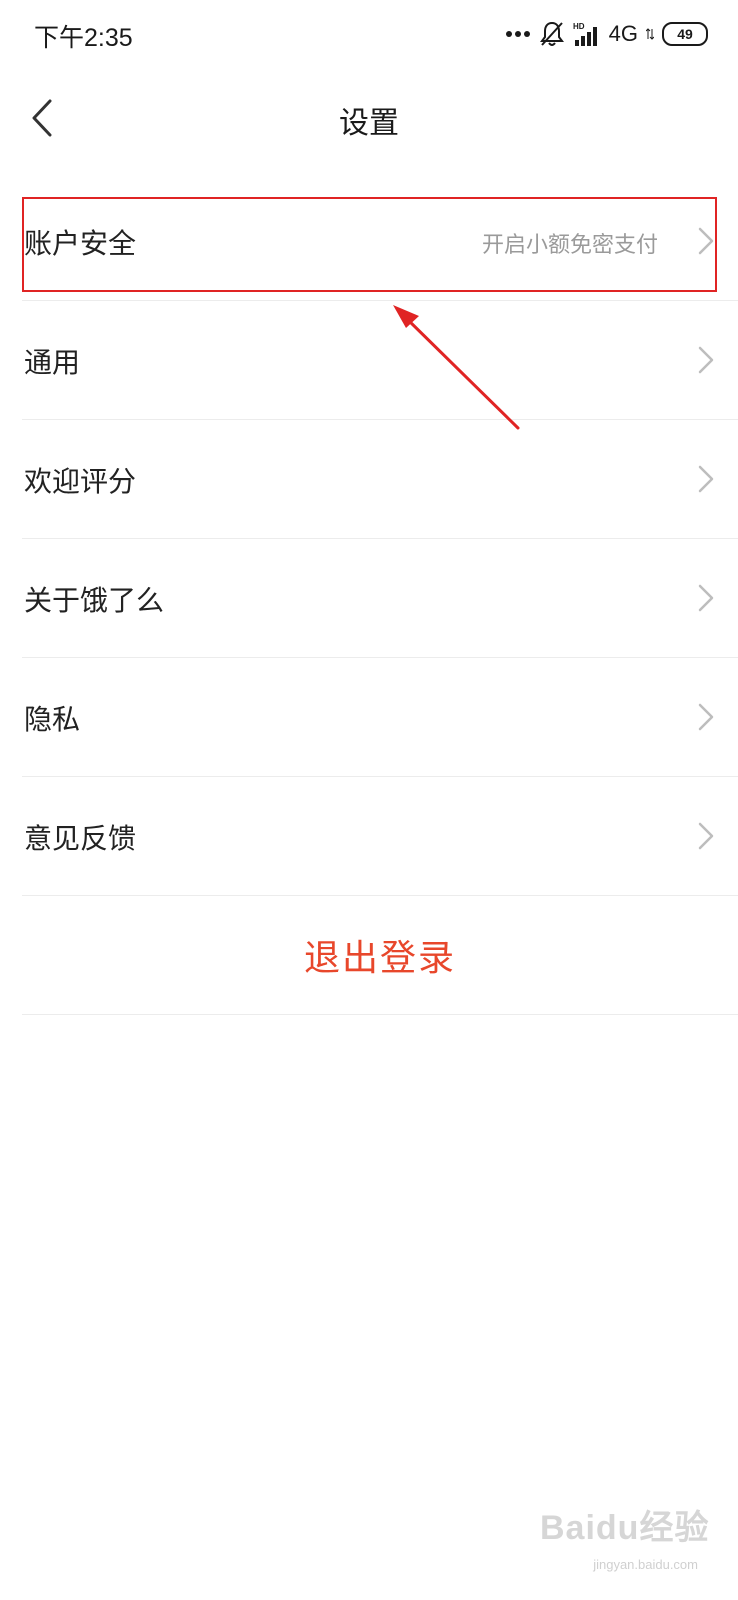 The height and width of the screenshot is (1600, 738). I want to click on logout-label: 退出登录, so click(379, 958).